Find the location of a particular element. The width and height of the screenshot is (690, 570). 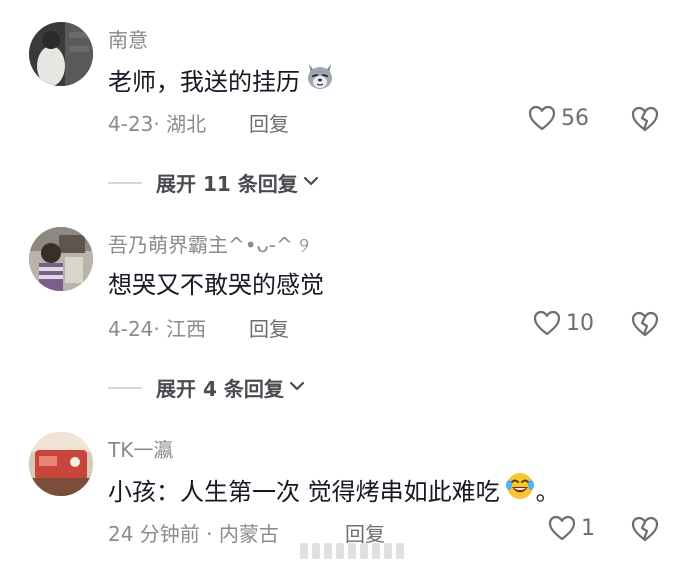

comment-meta: 24 分钟前 · 内蒙古 is located at coordinates (193, 534).